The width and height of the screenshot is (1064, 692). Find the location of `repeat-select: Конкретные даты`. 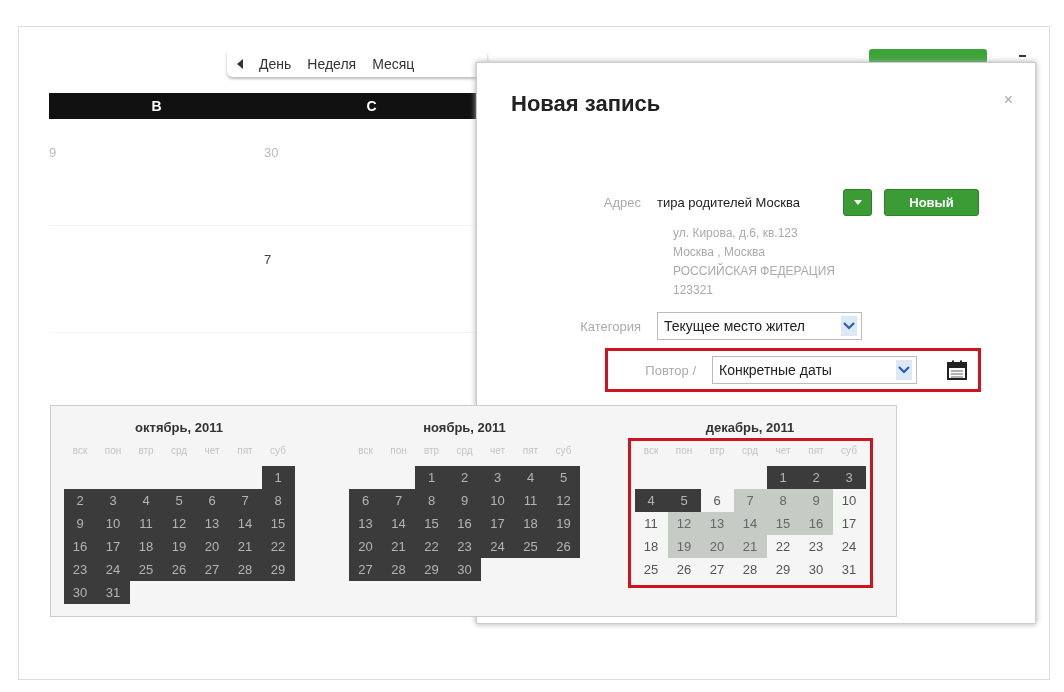

repeat-select: Конкретные даты is located at coordinates (814, 370).